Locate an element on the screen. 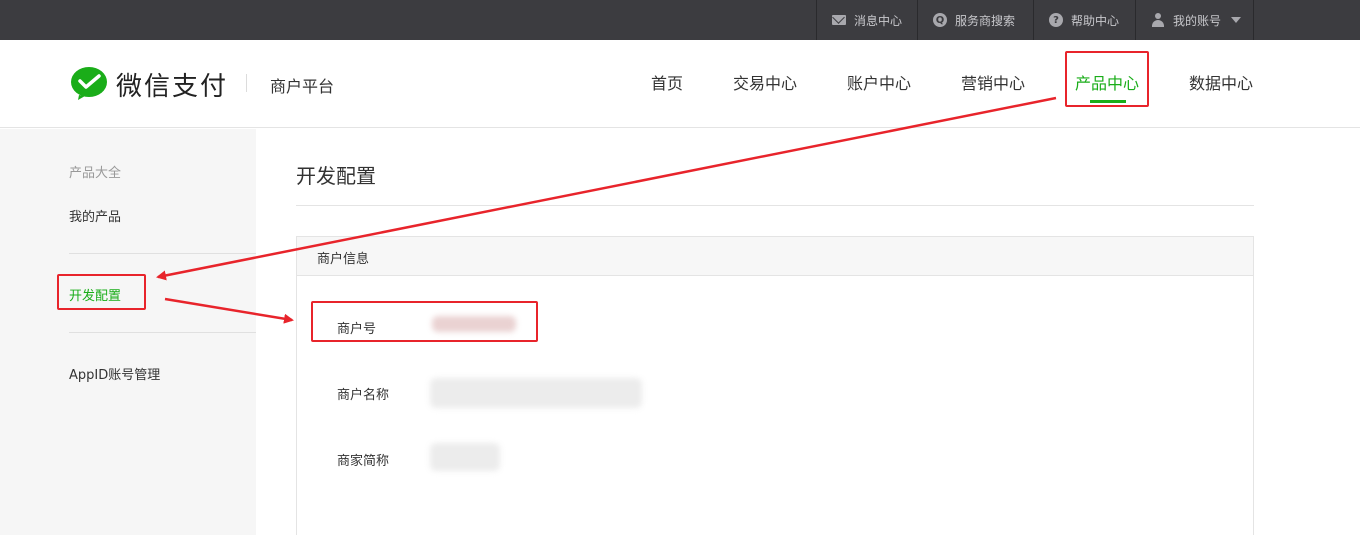 The width and height of the screenshot is (1360, 535). merchant-short-name-label: 商家简称 is located at coordinates (363, 461).